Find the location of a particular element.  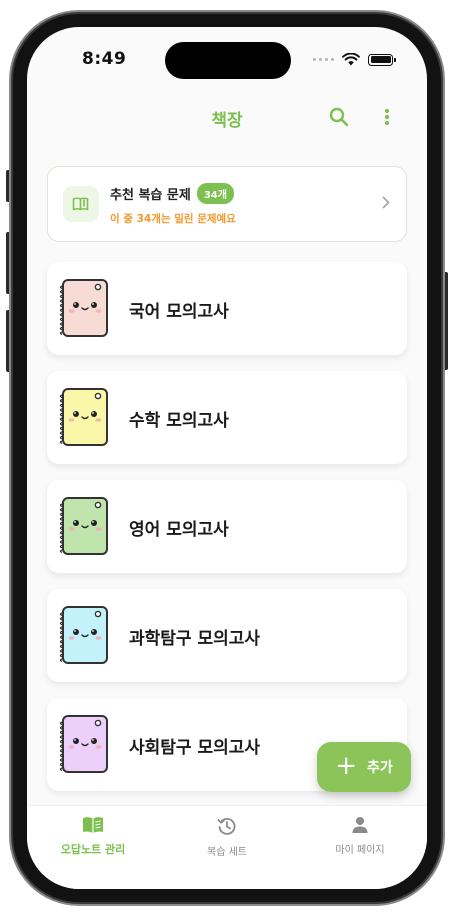

history-icon is located at coordinates (226, 826).